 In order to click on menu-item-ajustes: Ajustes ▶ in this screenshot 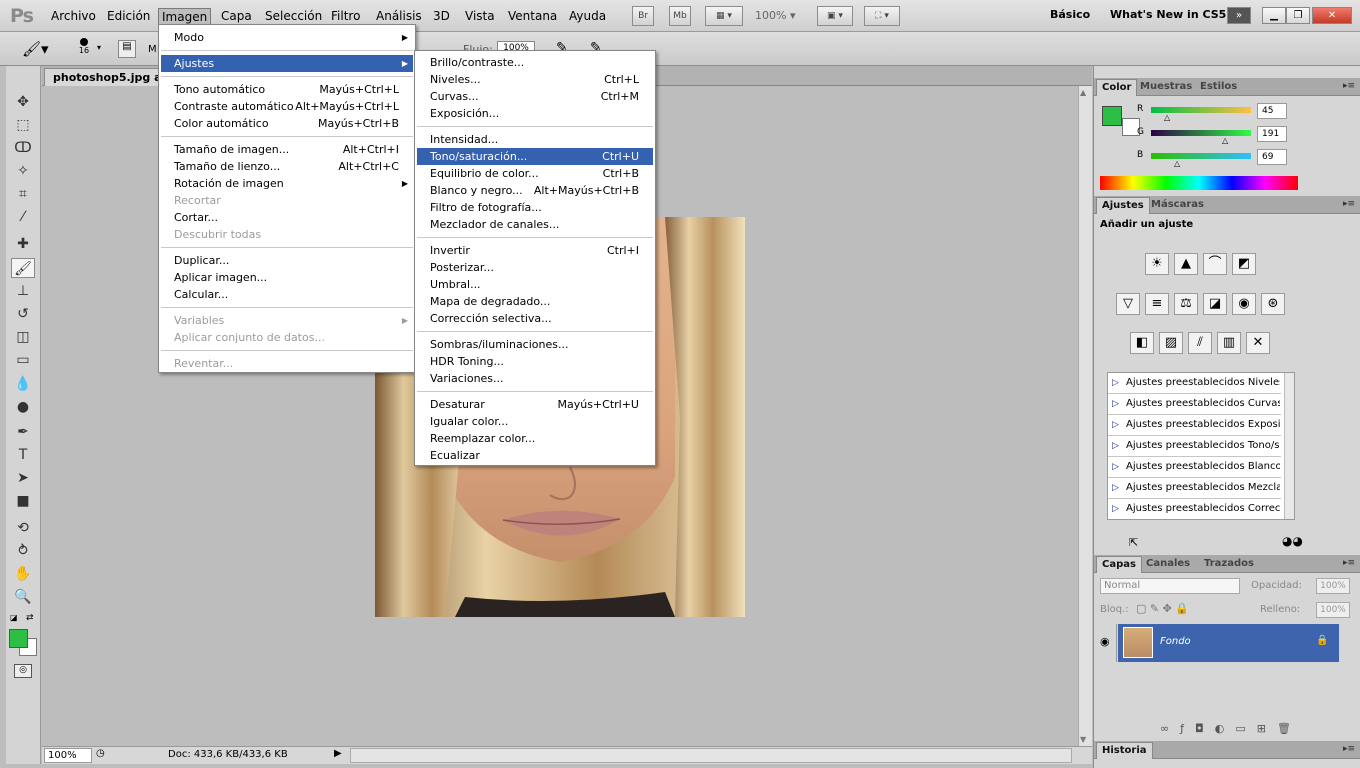, I will do `click(287, 63)`.